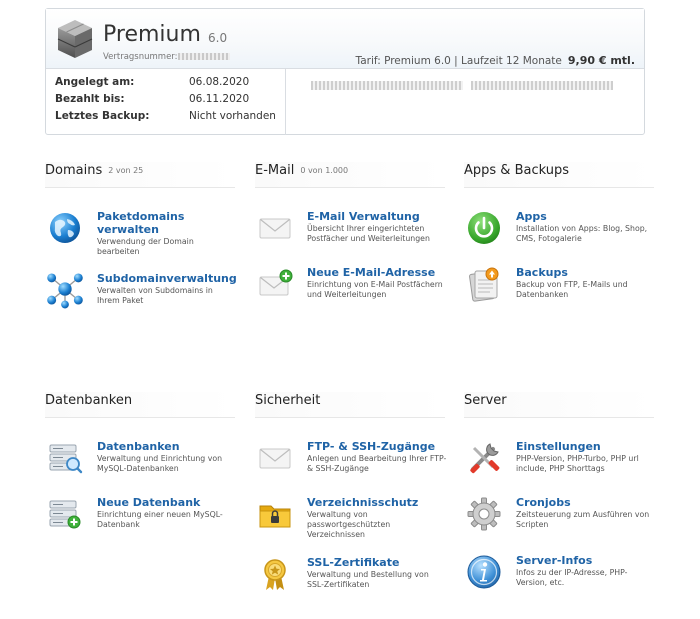  I want to click on product-version: 6.0, so click(218, 38).